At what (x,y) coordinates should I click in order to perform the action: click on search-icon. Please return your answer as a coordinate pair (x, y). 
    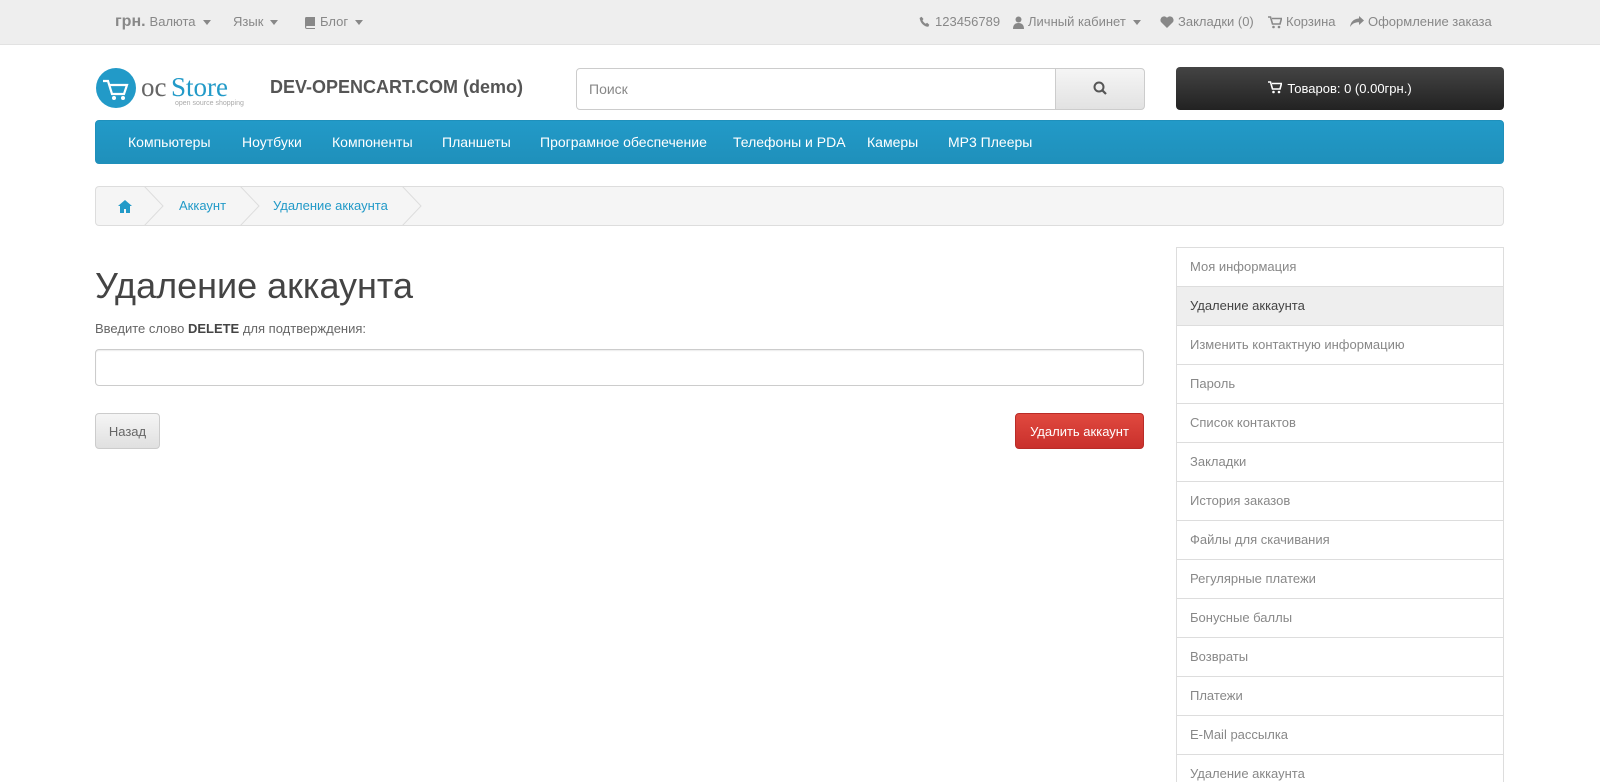
    Looking at the image, I should click on (1100, 89).